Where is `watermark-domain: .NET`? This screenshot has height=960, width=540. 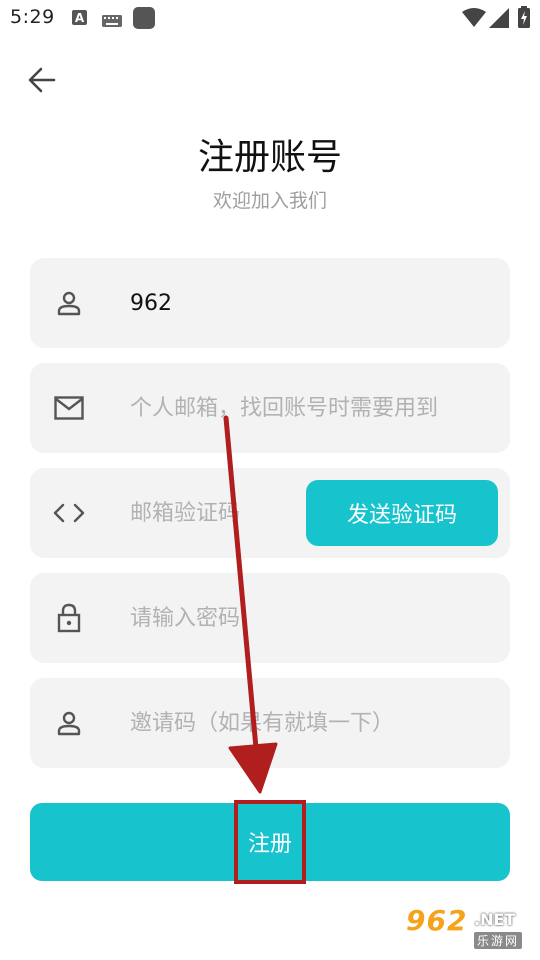
watermark-domain: .NET is located at coordinates (495, 919).